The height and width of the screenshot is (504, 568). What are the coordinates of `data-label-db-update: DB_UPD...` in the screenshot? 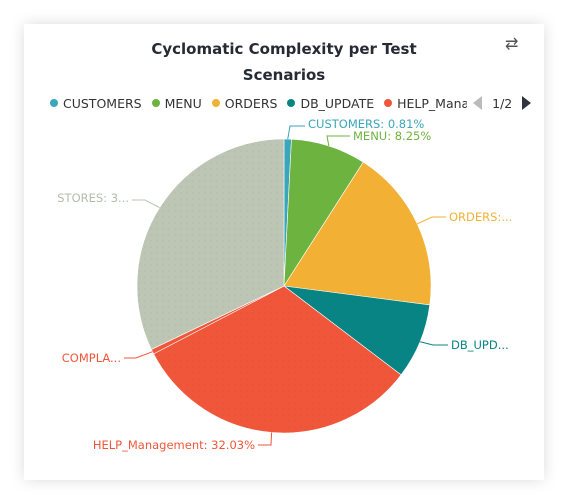 It's located at (480, 345).